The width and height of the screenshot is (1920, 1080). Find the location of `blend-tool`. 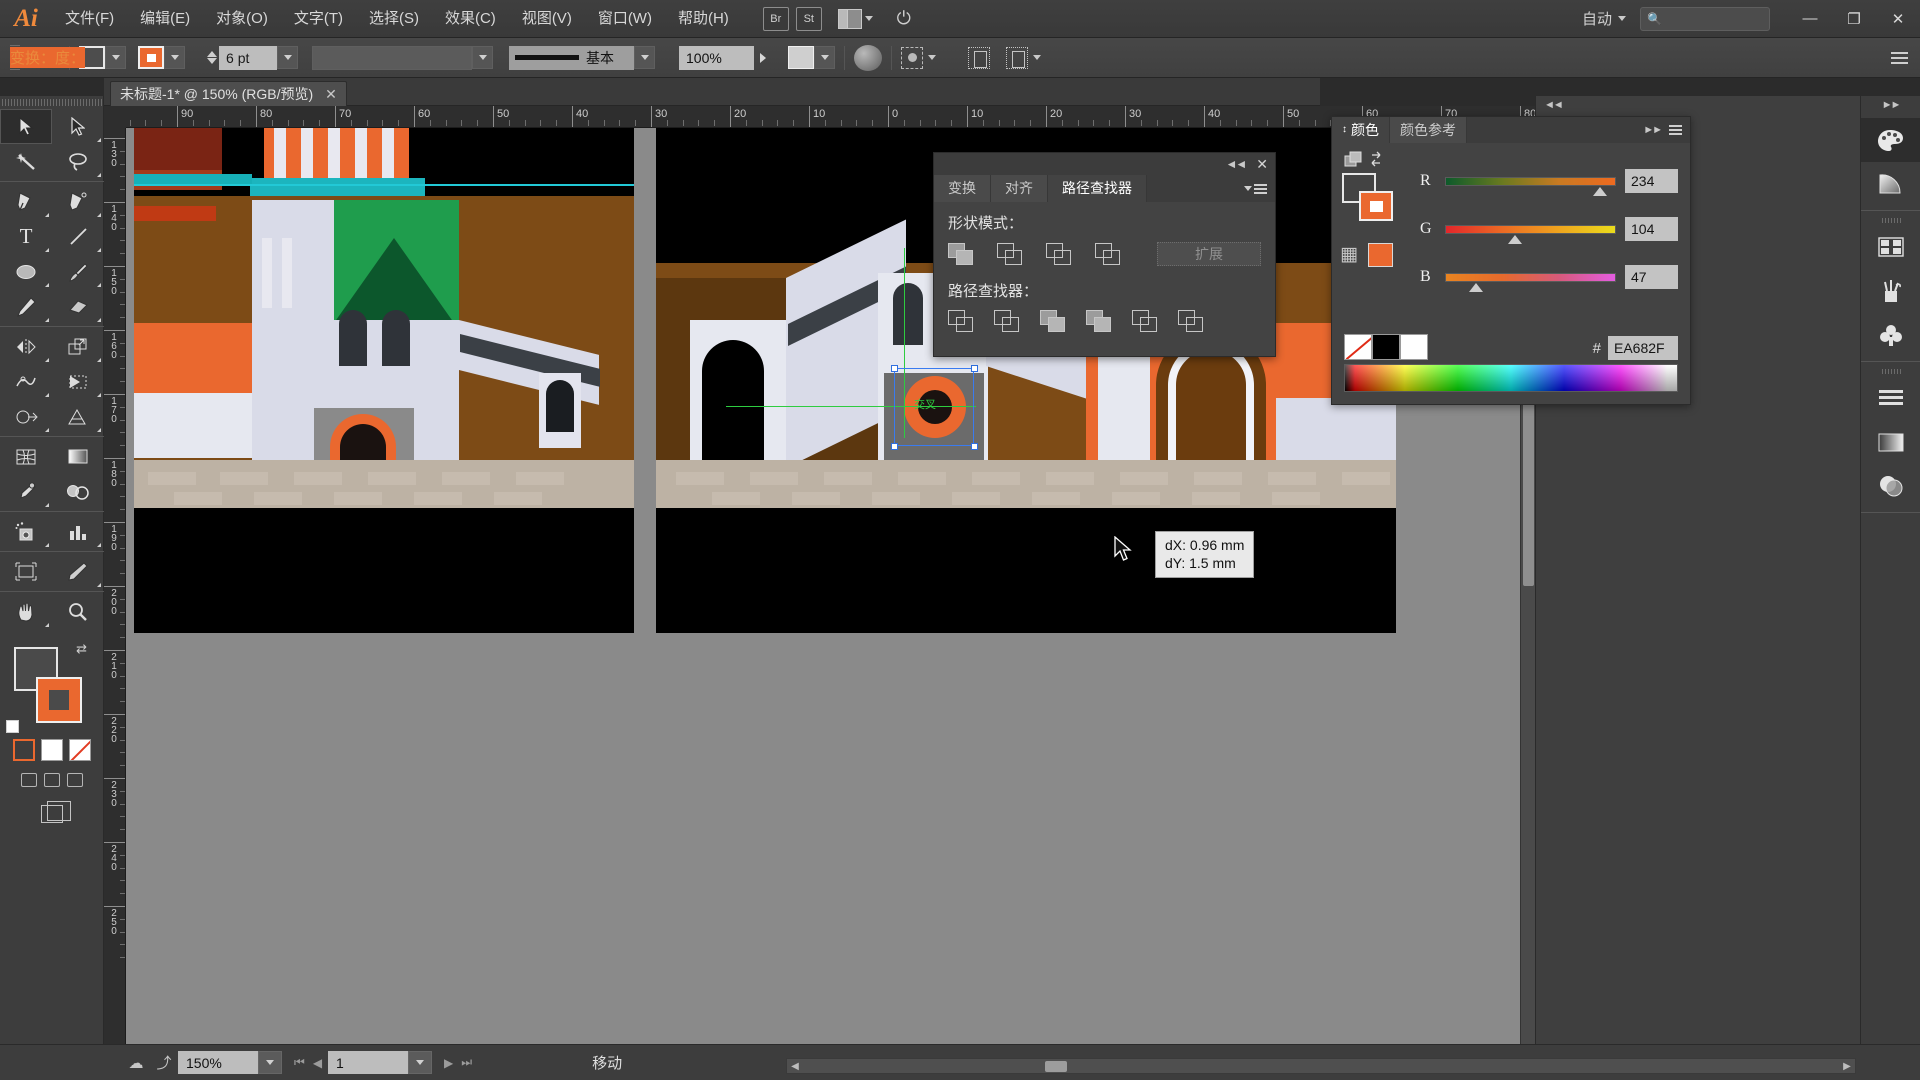

blend-tool is located at coordinates (78, 491).